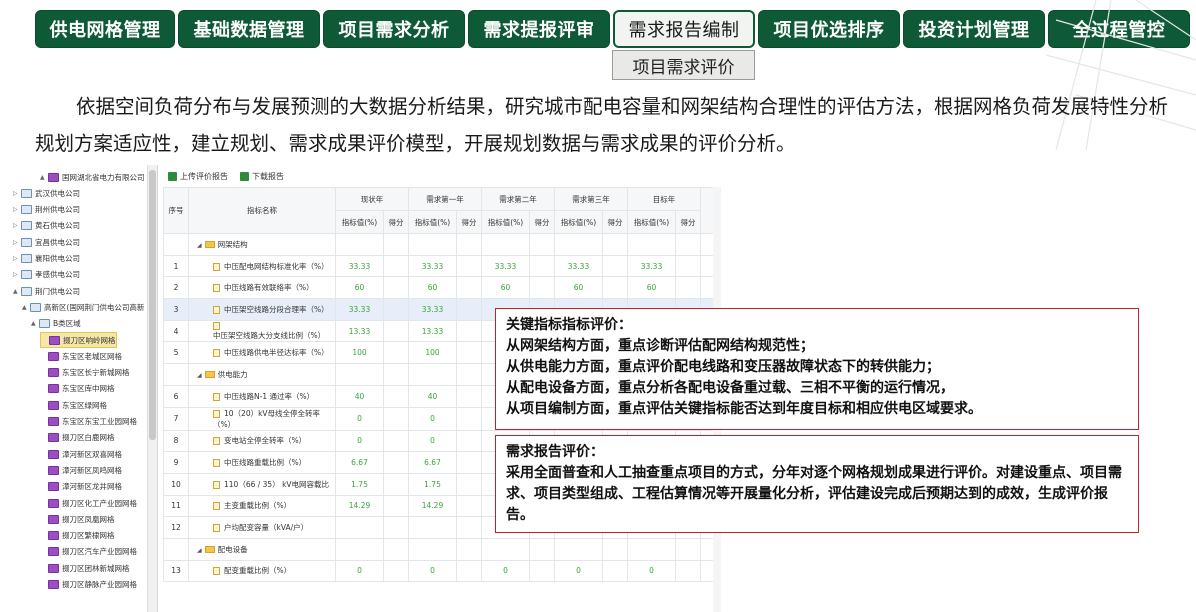 Image resolution: width=1196 pixels, height=612 pixels. I want to click on tree-item-grid: 掇刀区响岭网格, so click(78, 340).